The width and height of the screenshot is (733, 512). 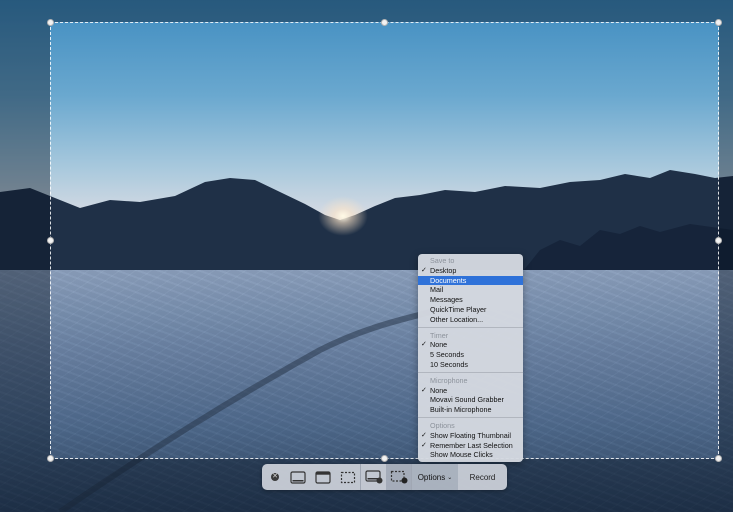 I want to click on menu-item-built-in-microphone: Built-in Microphone, so click(x=470, y=410).